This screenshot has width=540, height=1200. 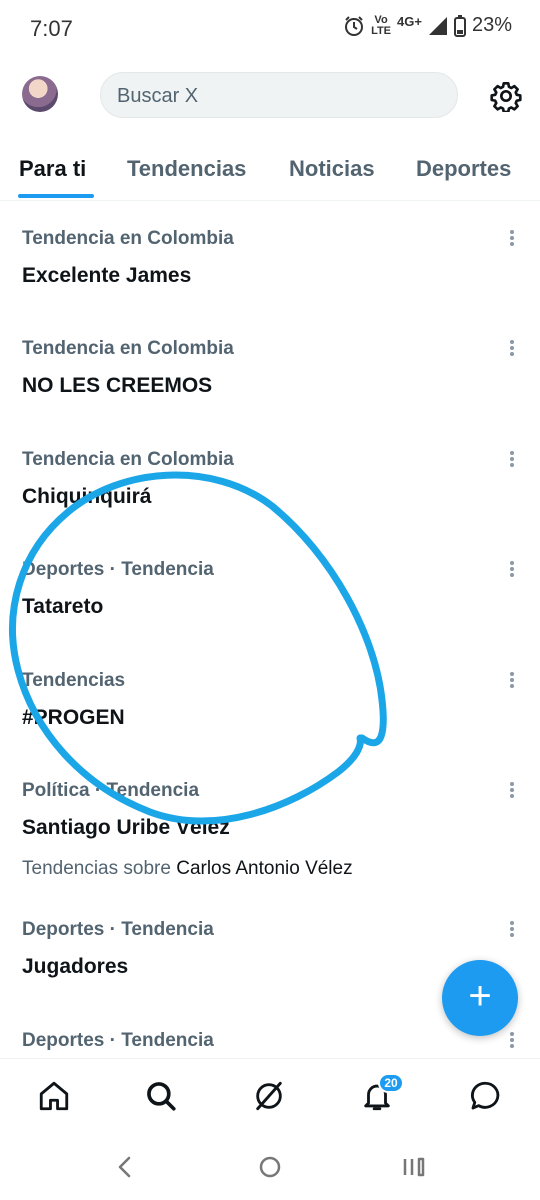 I want to click on android-nav-bar, so click(x=270, y=1170).